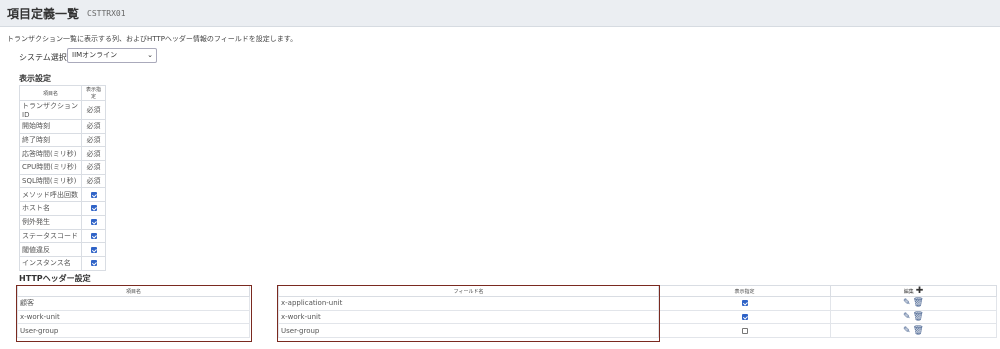  What do you see at coordinates (468, 317) in the screenshot?
I see `field-name: x-work-unit` at bounding box center [468, 317].